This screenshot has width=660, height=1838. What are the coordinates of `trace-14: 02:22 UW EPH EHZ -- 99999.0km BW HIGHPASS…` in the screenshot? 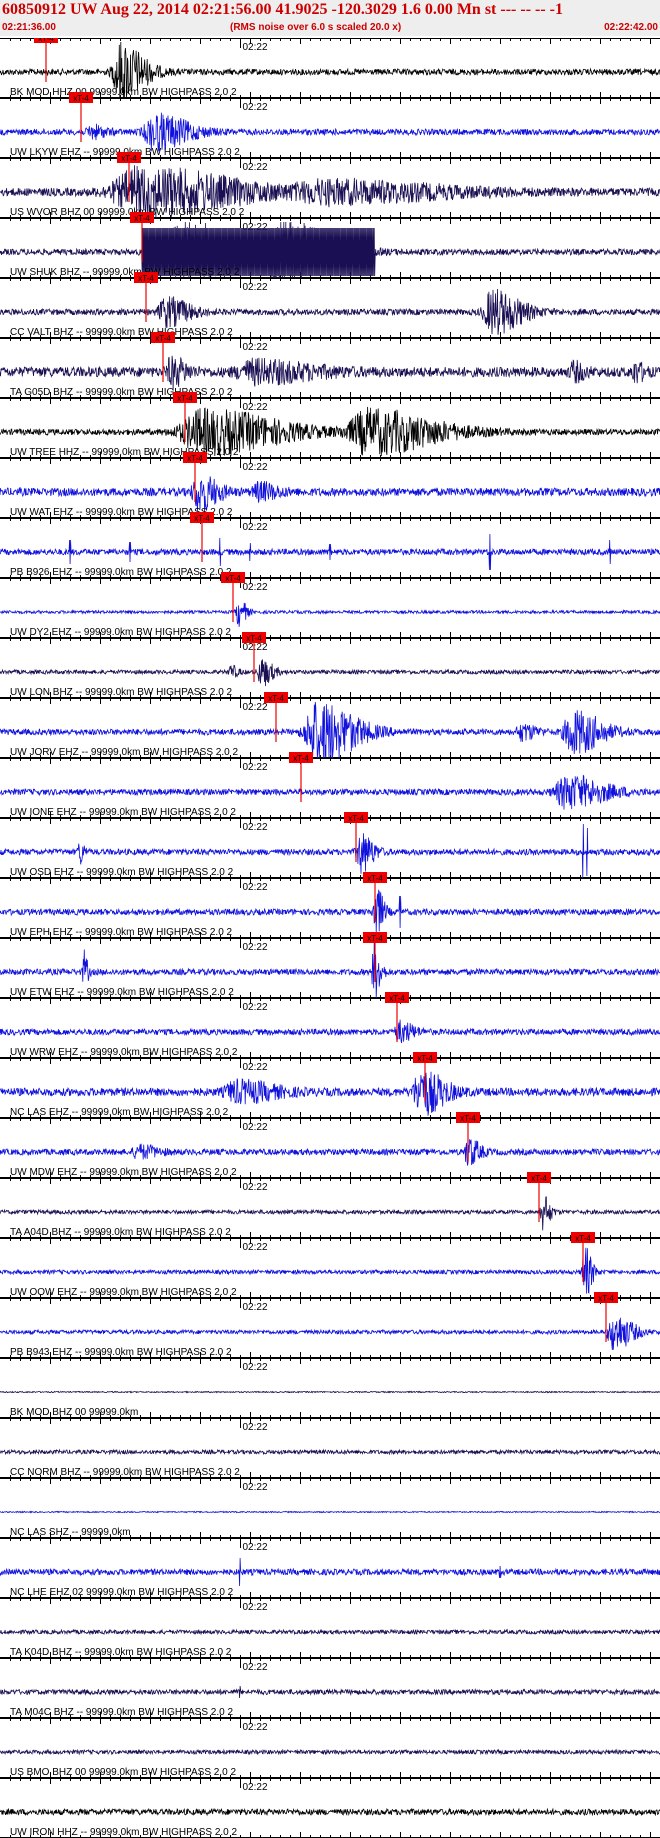 It's located at (330, 905).